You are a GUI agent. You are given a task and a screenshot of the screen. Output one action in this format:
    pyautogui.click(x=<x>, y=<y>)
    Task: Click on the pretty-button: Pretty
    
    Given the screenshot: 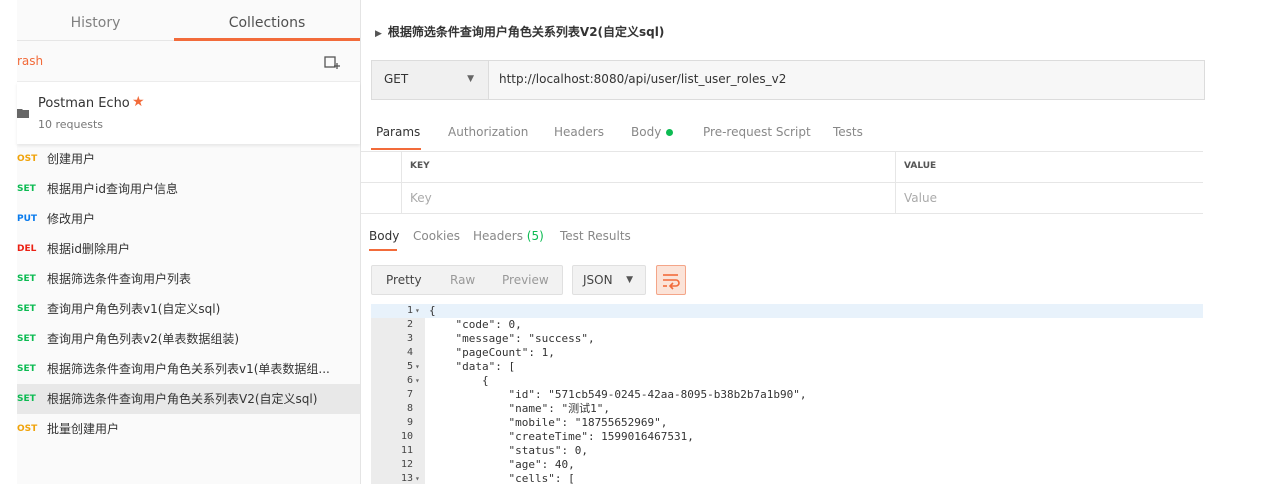 What is the action you would take?
    pyautogui.click(x=404, y=280)
    